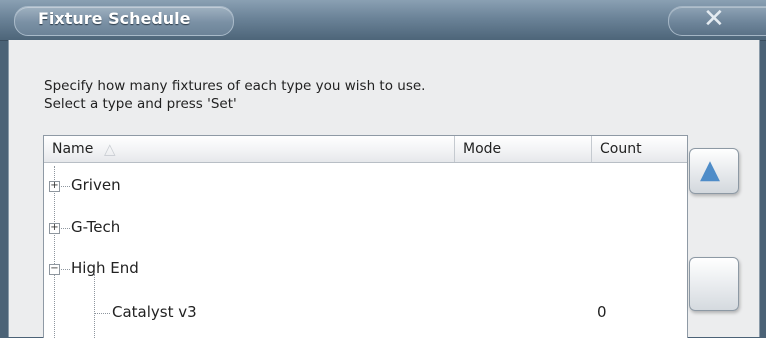  I want to click on column-header-name: Name △, so click(249, 149).